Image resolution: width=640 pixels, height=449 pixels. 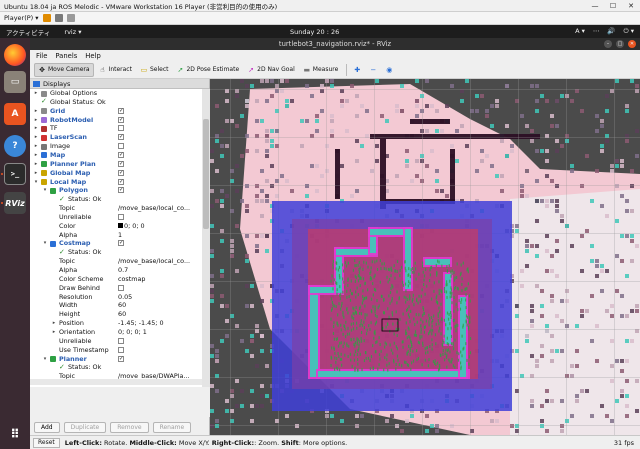 What do you see at coordinates (611, 31) in the screenshot?
I see `volume-icon: 🔊` at bounding box center [611, 31].